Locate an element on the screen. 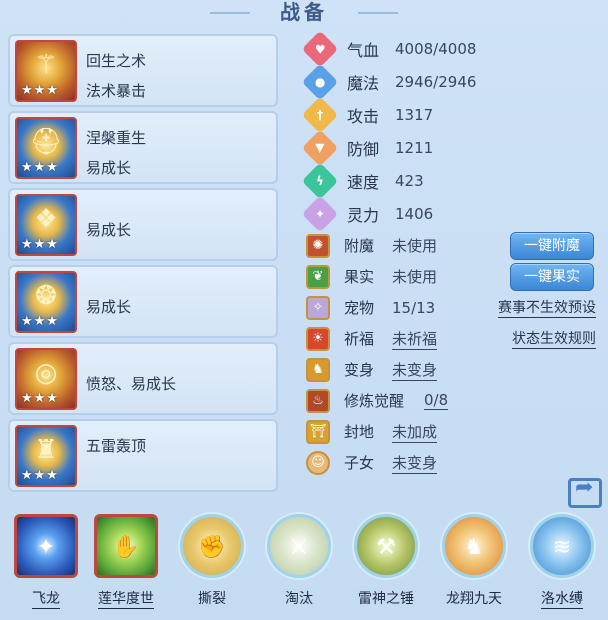 The height and width of the screenshot is (620, 608). status-child: ☺ 子女 未变身 is located at coordinates (454, 462).